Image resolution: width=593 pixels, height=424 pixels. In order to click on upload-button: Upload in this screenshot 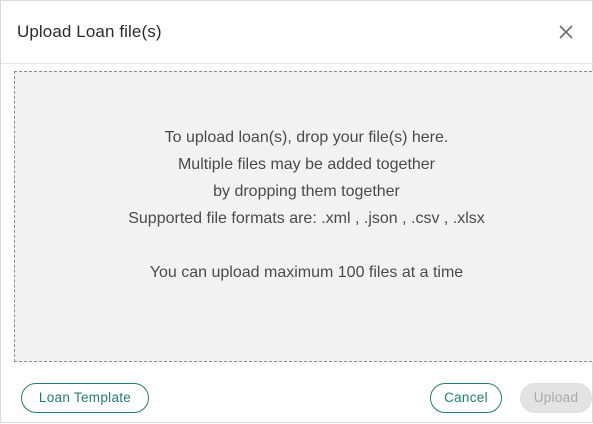, I will do `click(556, 398)`.